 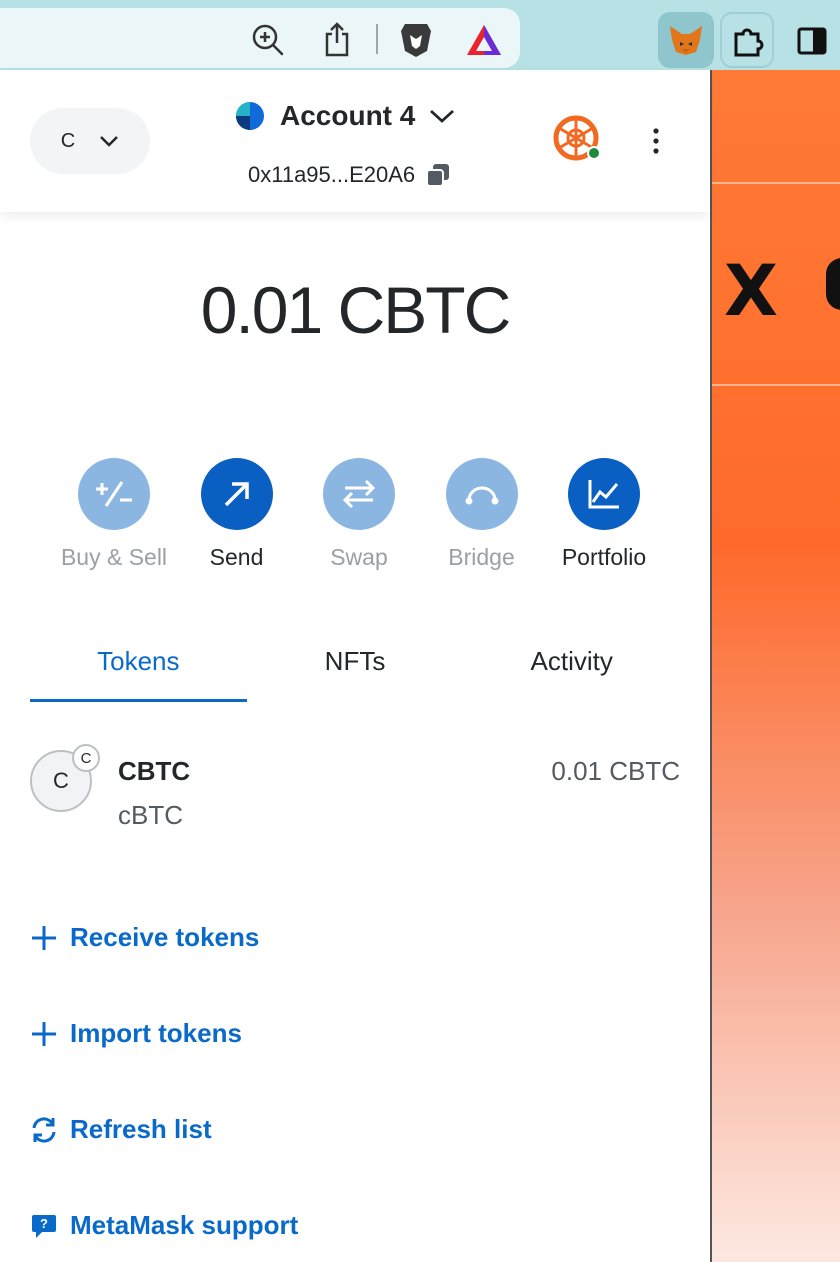 I want to click on asset-tabs: Tokens NFTs Activity, so click(x=355, y=672).